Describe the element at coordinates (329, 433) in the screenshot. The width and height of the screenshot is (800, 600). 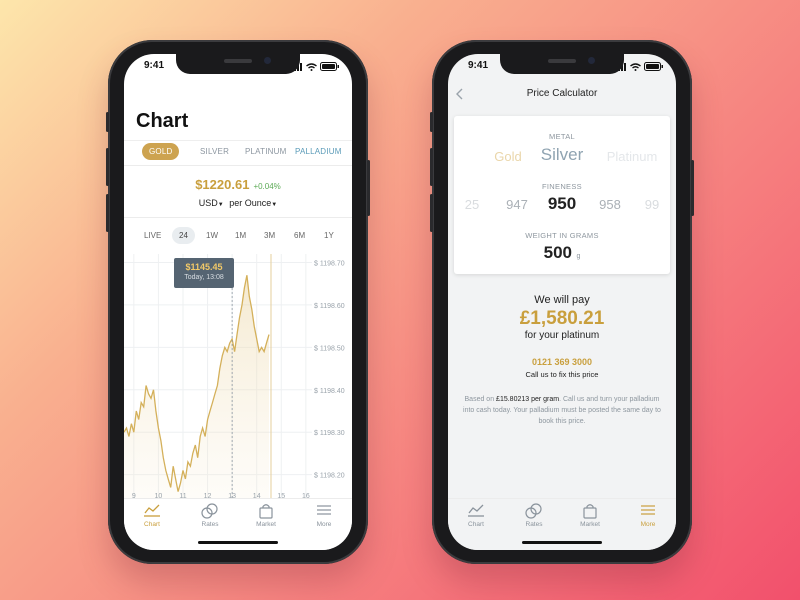
I see `y-tick-label: $ 1198.30` at that location.